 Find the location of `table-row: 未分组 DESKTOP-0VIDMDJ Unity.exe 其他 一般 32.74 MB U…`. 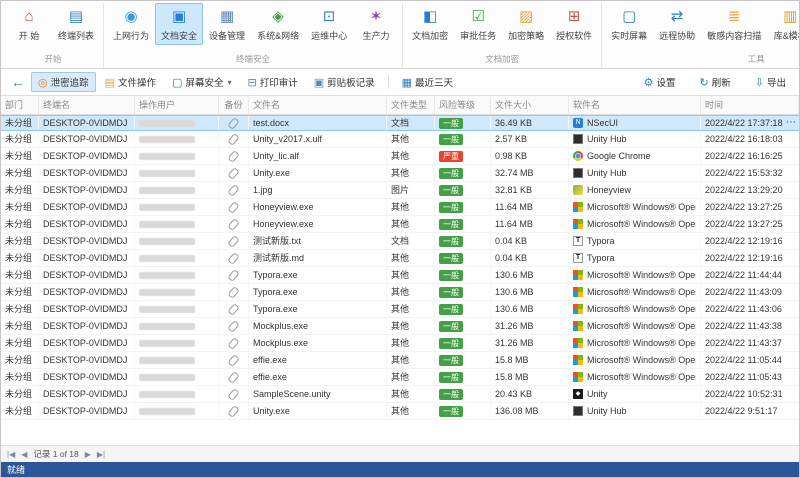

table-row: 未分组 DESKTOP-0VIDMDJ Unity.exe 其他 一般 32.74 MB U… is located at coordinates (400, 173).